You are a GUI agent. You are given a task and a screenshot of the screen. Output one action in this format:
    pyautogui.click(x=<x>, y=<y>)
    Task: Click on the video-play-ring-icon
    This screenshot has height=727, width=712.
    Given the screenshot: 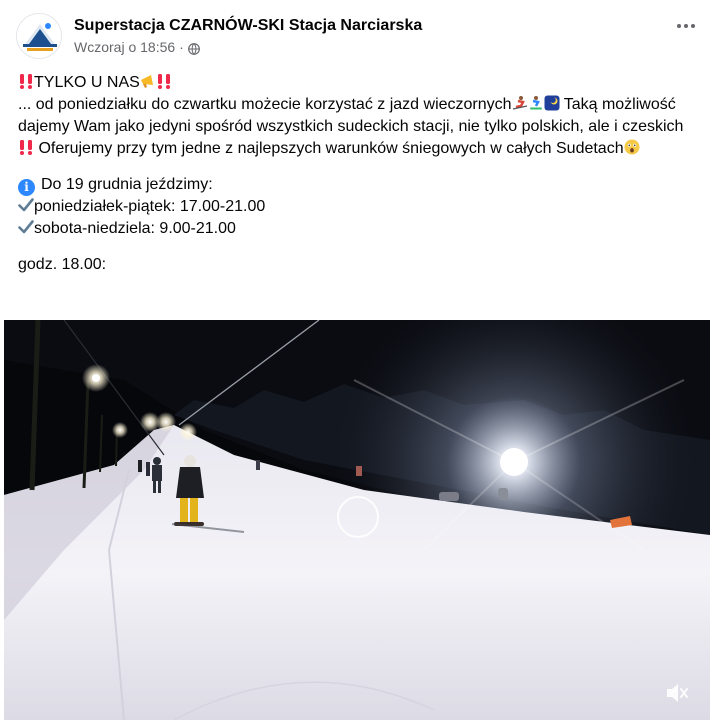 What is the action you would take?
    pyautogui.click(x=358, y=517)
    